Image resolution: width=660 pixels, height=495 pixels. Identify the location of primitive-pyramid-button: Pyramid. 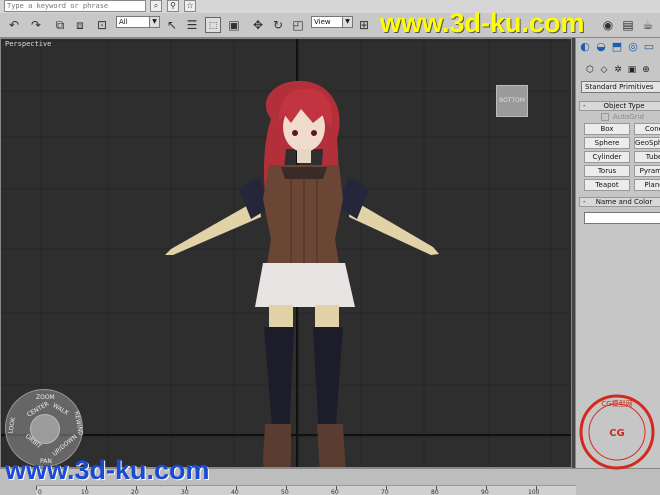
(647, 171).